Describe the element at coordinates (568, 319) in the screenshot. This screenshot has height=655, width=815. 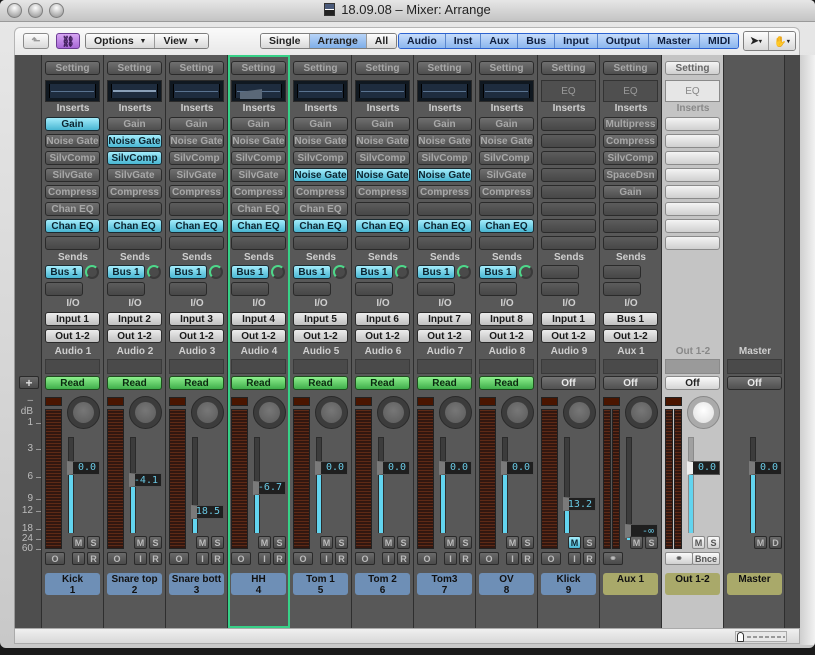
I see `input-slot: Input 1` at that location.